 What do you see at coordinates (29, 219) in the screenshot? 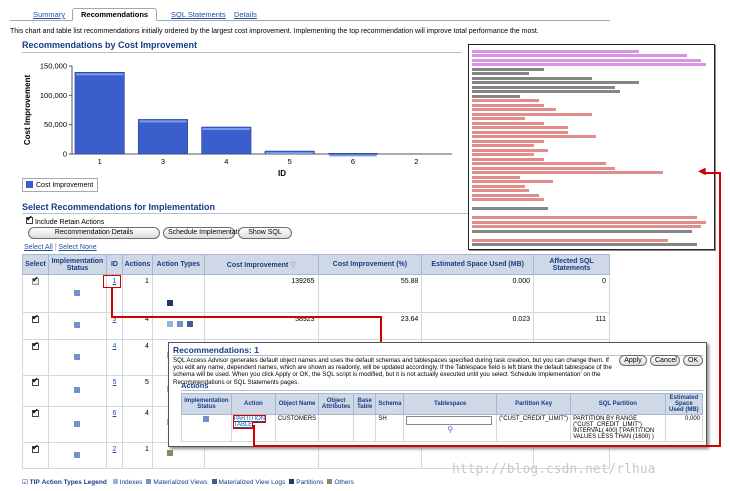
I see `retain-actions-checkbox` at bounding box center [29, 219].